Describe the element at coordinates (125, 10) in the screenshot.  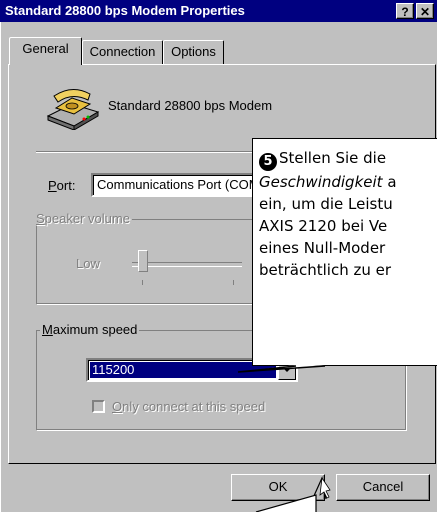
I see `window-title: Standard 28800 bps Modem Properties` at that location.